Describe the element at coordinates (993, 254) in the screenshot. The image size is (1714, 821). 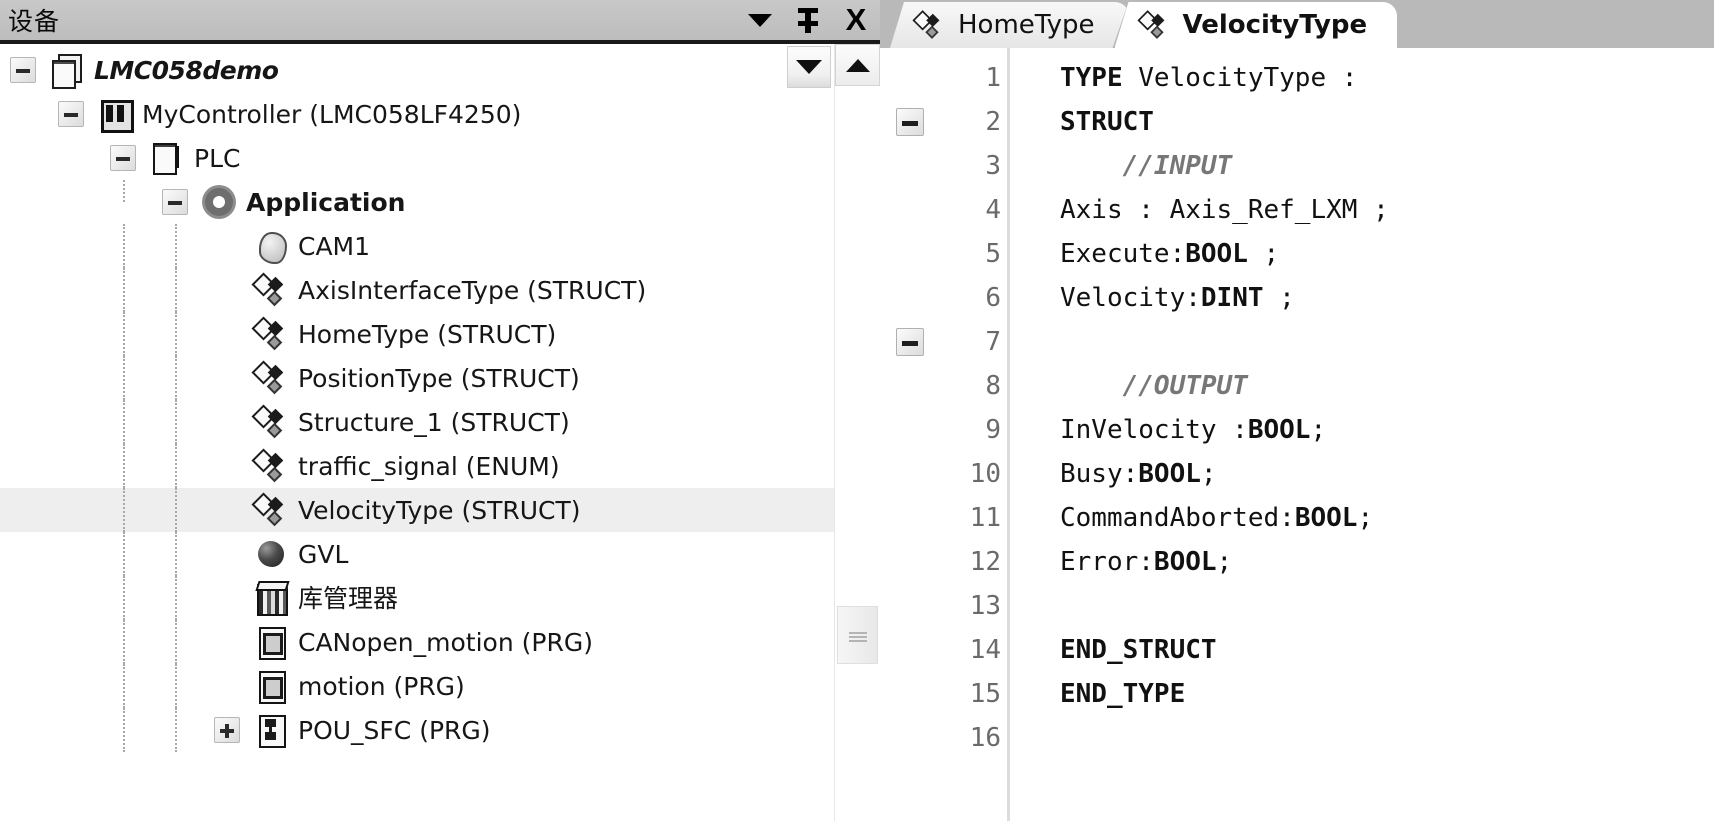
I see `line-number: 5` at that location.